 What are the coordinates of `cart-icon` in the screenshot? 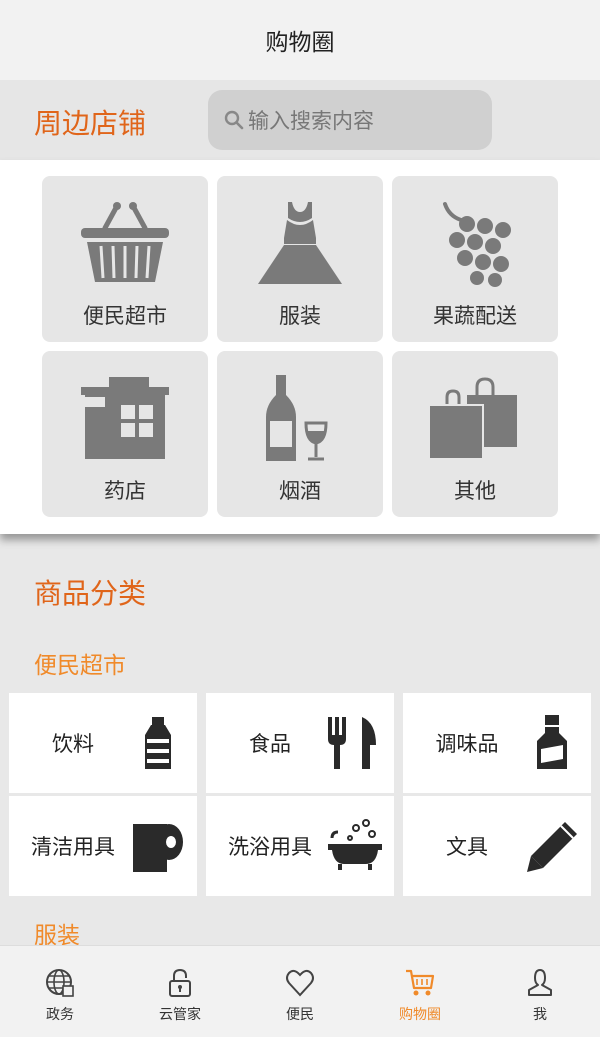 It's located at (420, 982).